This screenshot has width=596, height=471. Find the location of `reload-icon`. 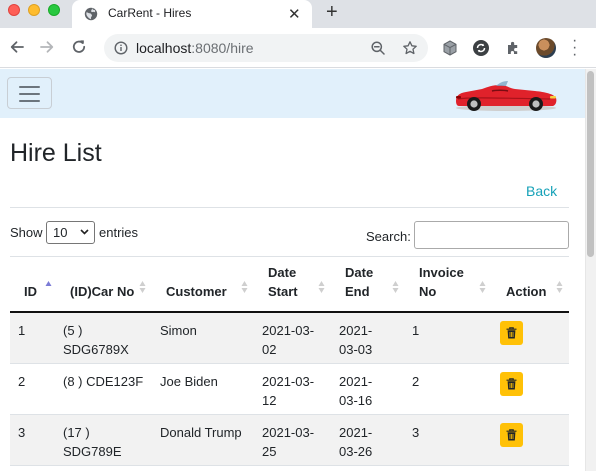

reload-icon is located at coordinates (79, 47).